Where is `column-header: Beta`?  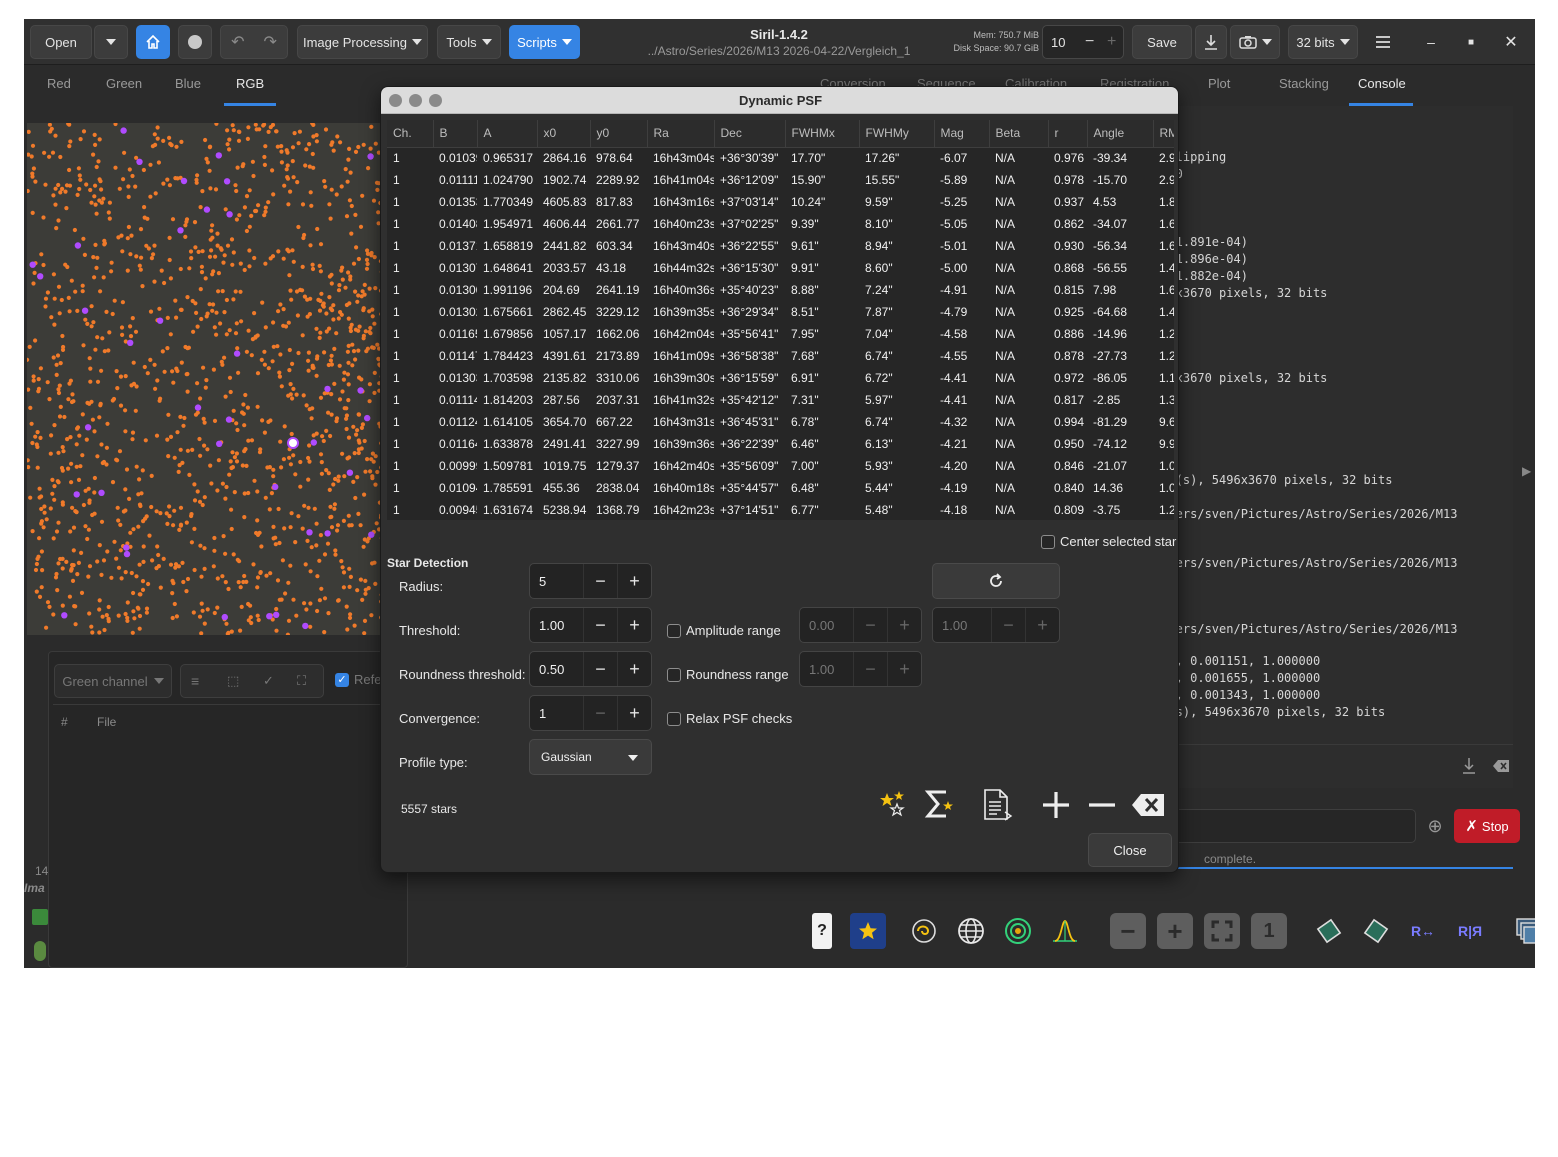
column-header: Beta is located at coordinates (1019, 134).